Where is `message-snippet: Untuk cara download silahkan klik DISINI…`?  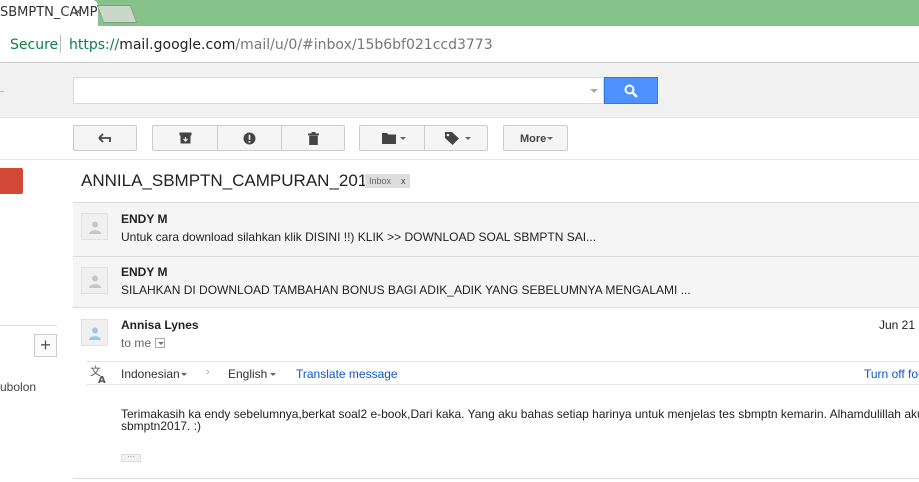
message-snippet: Untuk cara download silahkan klik DISINI… is located at coordinates (359, 237).